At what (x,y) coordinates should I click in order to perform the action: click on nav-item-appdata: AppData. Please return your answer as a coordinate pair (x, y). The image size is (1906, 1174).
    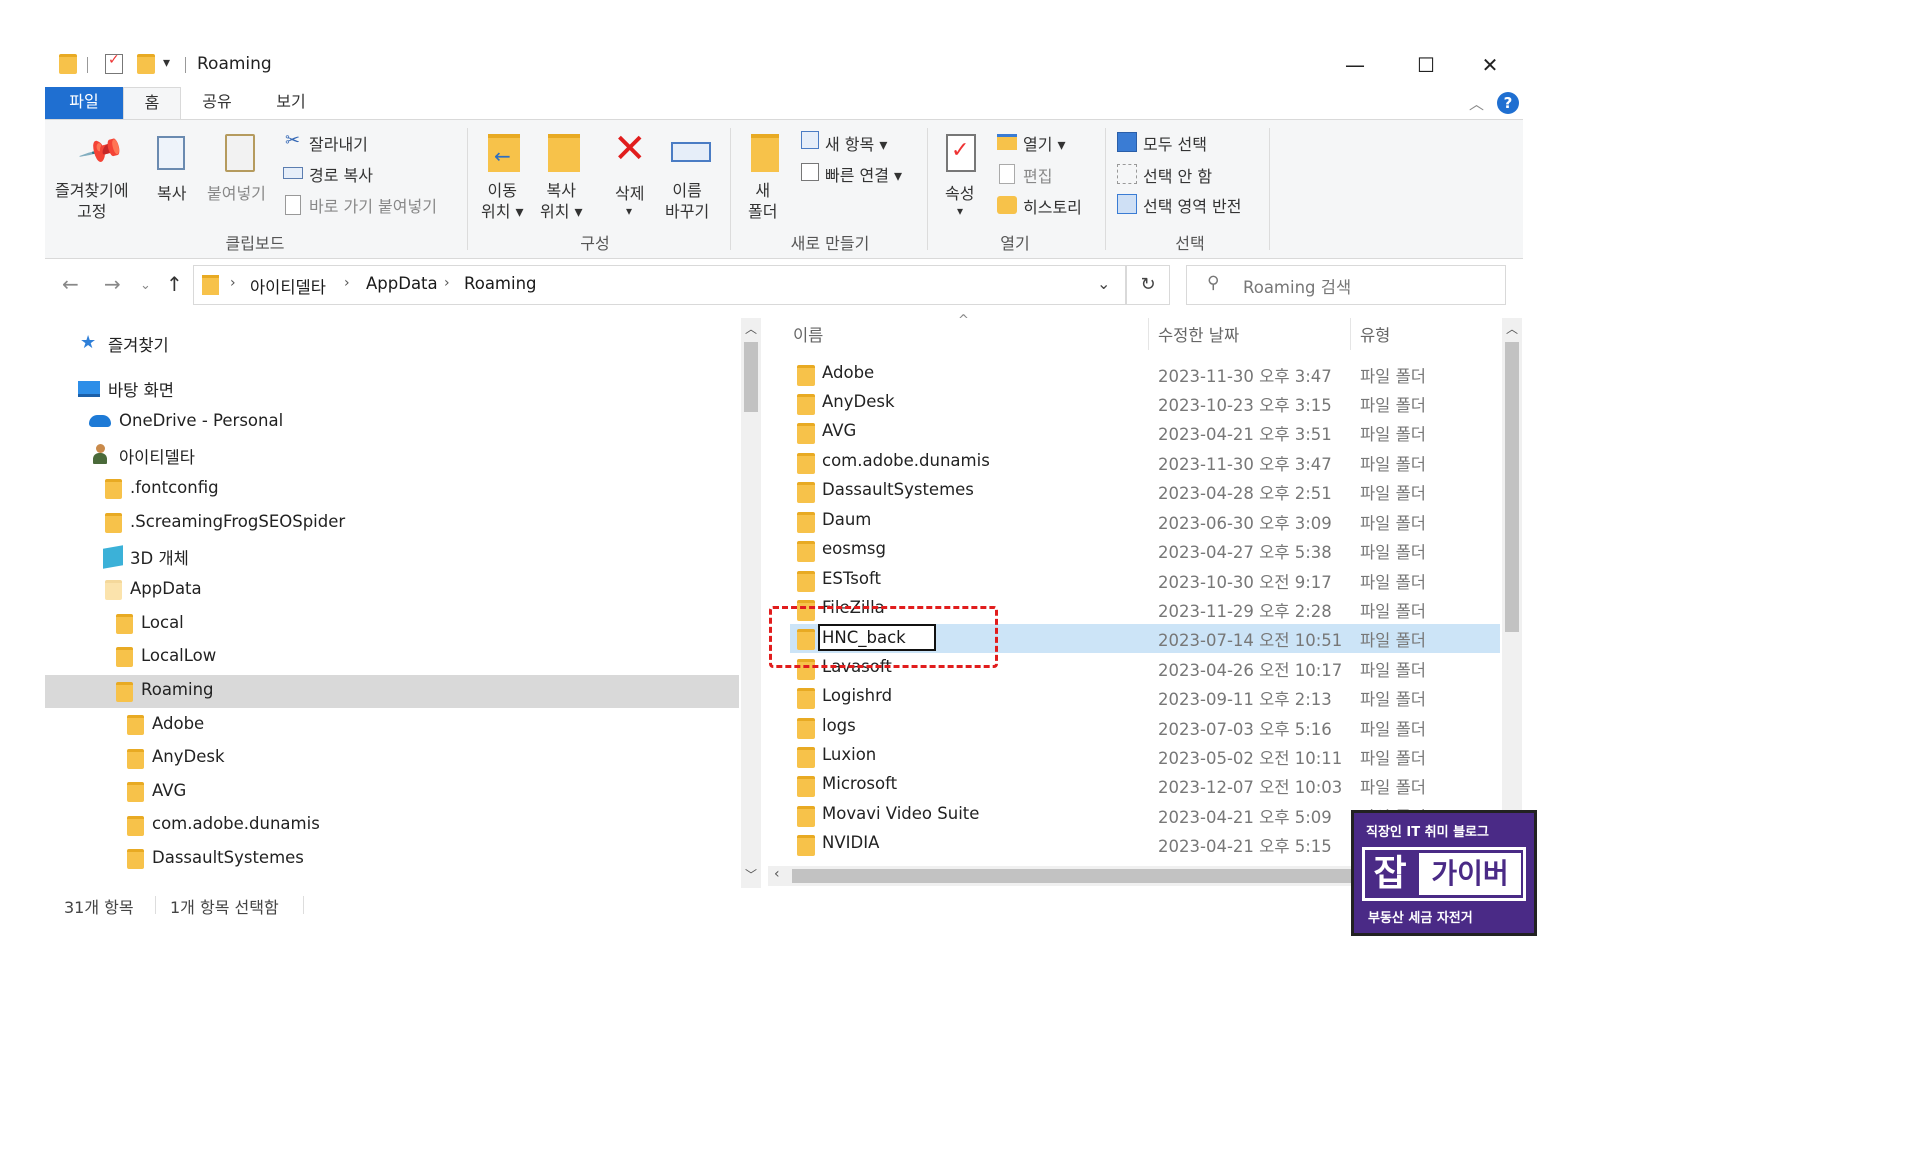
    Looking at the image, I should click on (166, 588).